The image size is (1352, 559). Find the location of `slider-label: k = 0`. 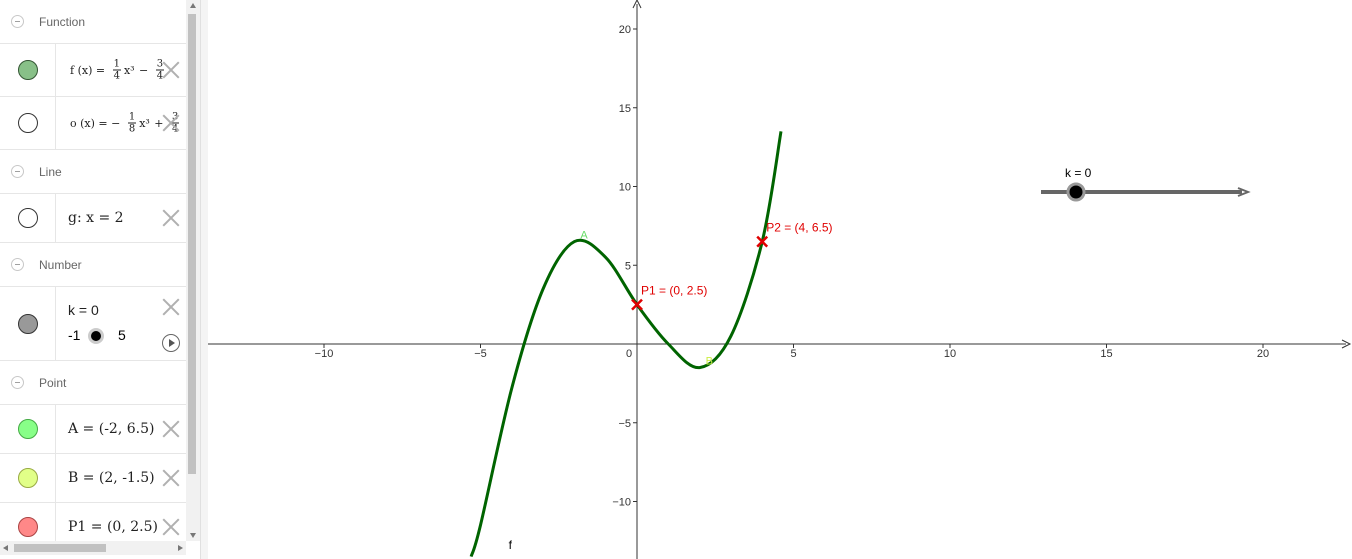

slider-label: k = 0 is located at coordinates (1078, 173).